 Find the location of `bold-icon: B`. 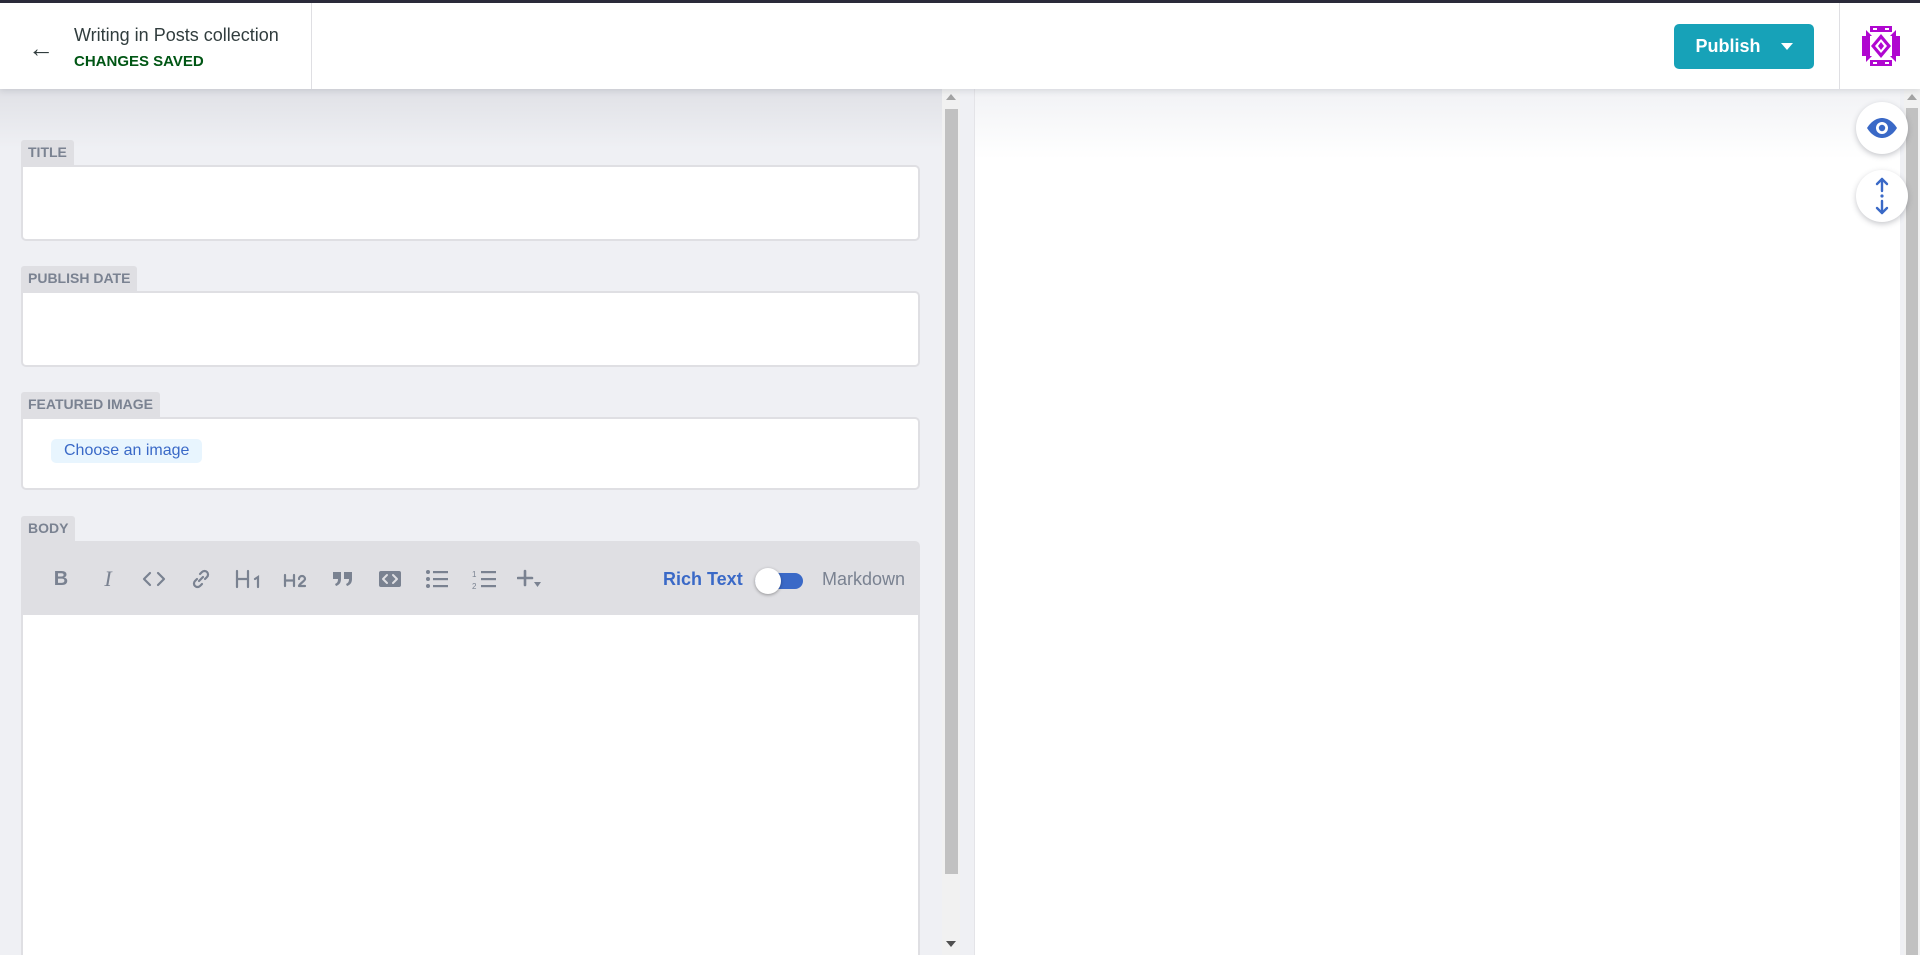

bold-icon: B is located at coordinates (61, 579).